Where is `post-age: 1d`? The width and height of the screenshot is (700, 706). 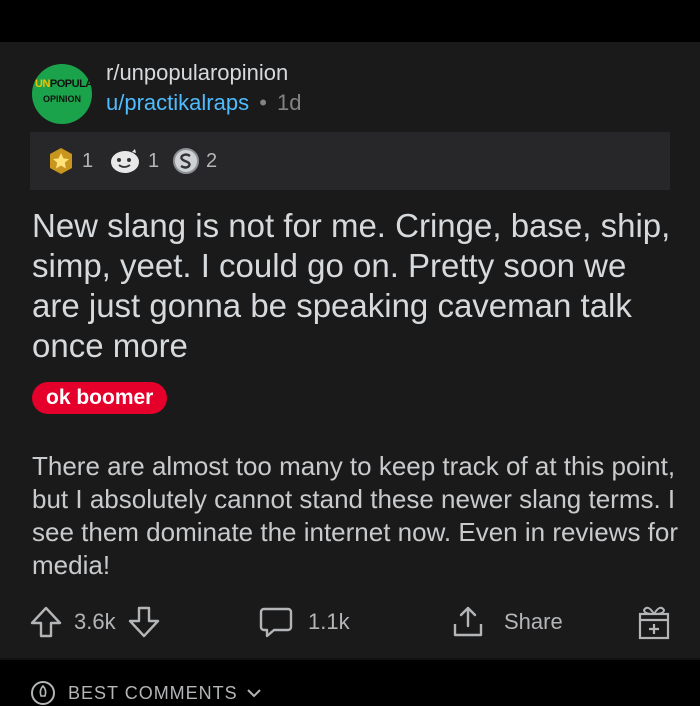 post-age: 1d is located at coordinates (289, 102).